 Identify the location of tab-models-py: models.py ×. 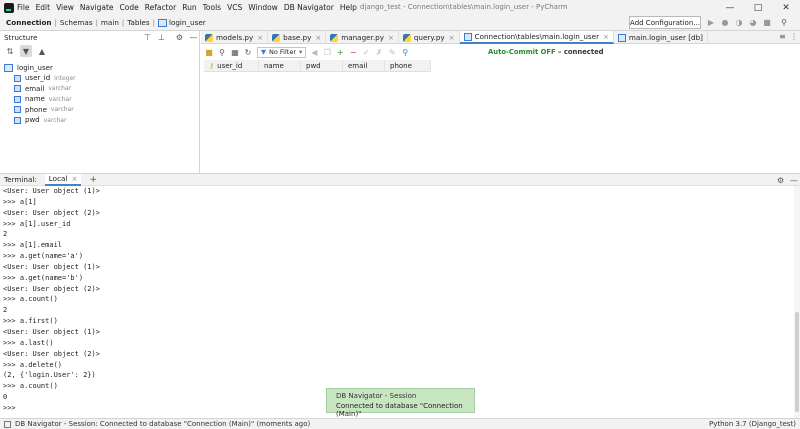
(235, 37).